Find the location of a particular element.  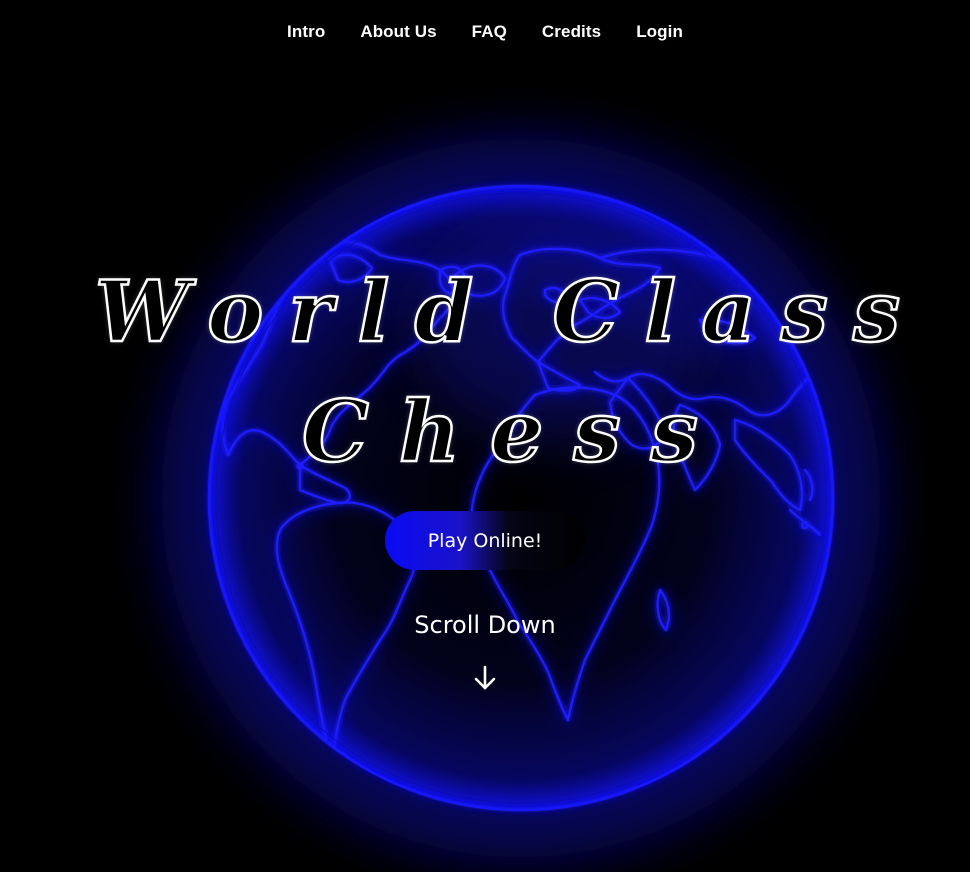

scroll-down-label: Scroll Down is located at coordinates (485, 625).